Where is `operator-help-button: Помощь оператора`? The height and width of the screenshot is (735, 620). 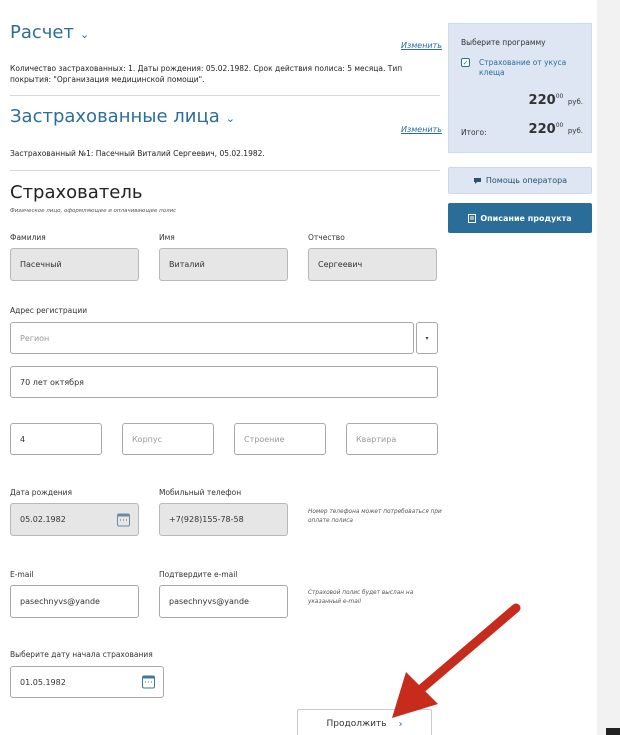
operator-help-button: Помощь оператора is located at coordinates (520, 180).